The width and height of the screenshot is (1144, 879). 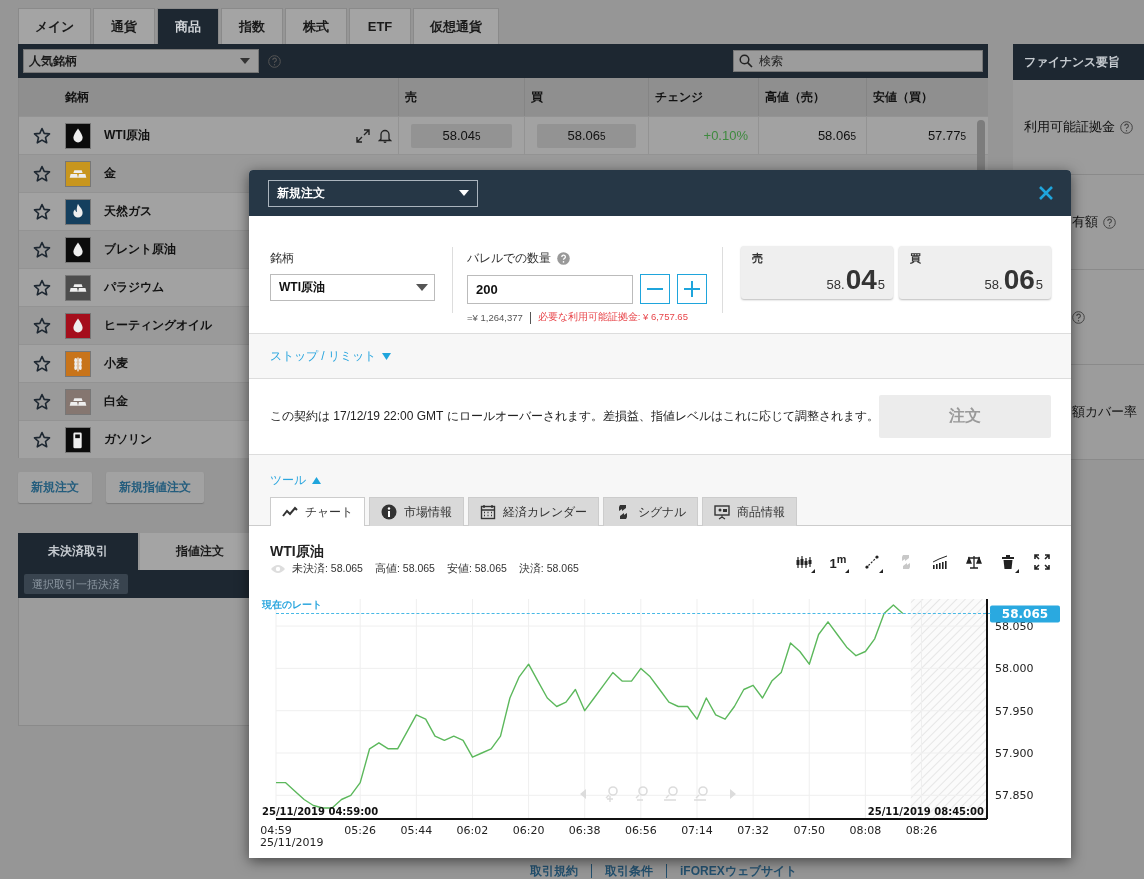 I want to click on y-tick-label: 58.050, so click(x=1014, y=627).